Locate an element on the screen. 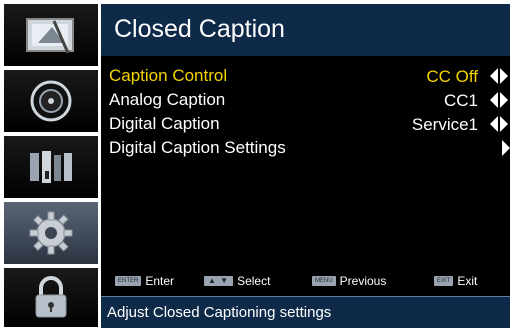 This screenshot has width=510, height=328. sidebar-item-lock is located at coordinates (51, 297).